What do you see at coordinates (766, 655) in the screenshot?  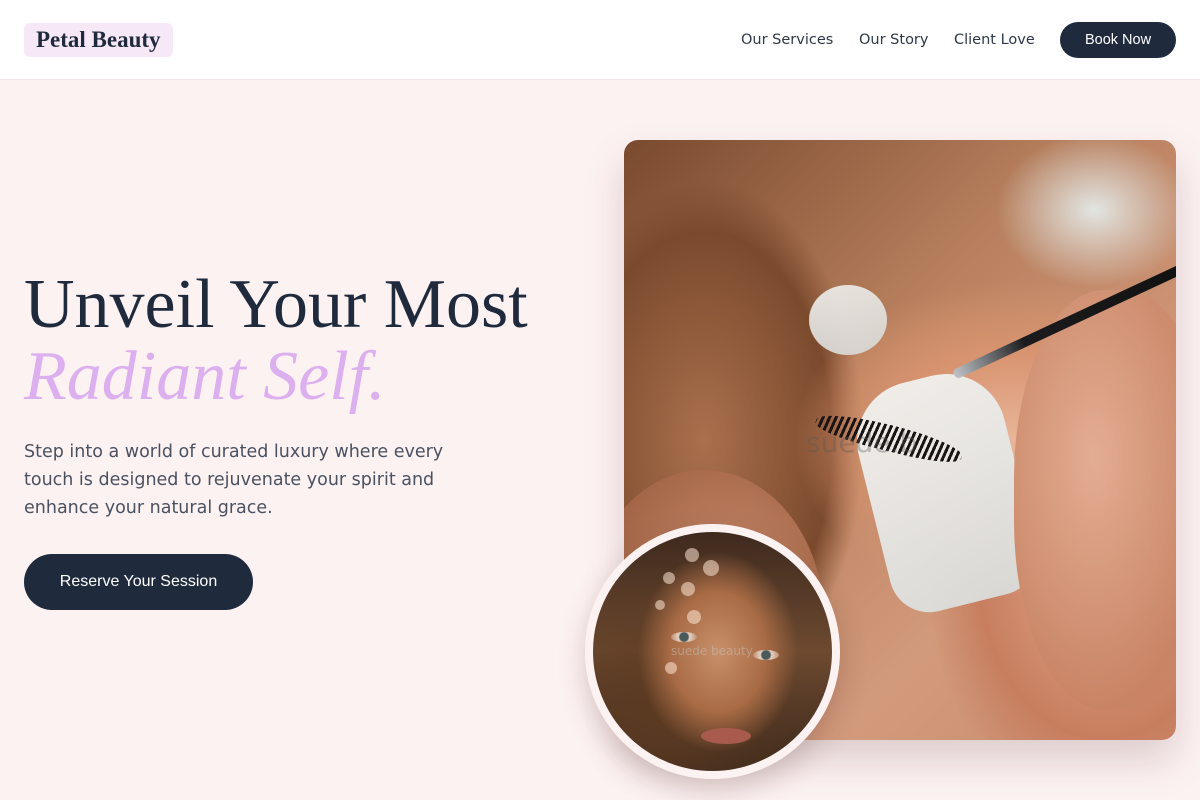 I see `photo-eye-right` at bounding box center [766, 655].